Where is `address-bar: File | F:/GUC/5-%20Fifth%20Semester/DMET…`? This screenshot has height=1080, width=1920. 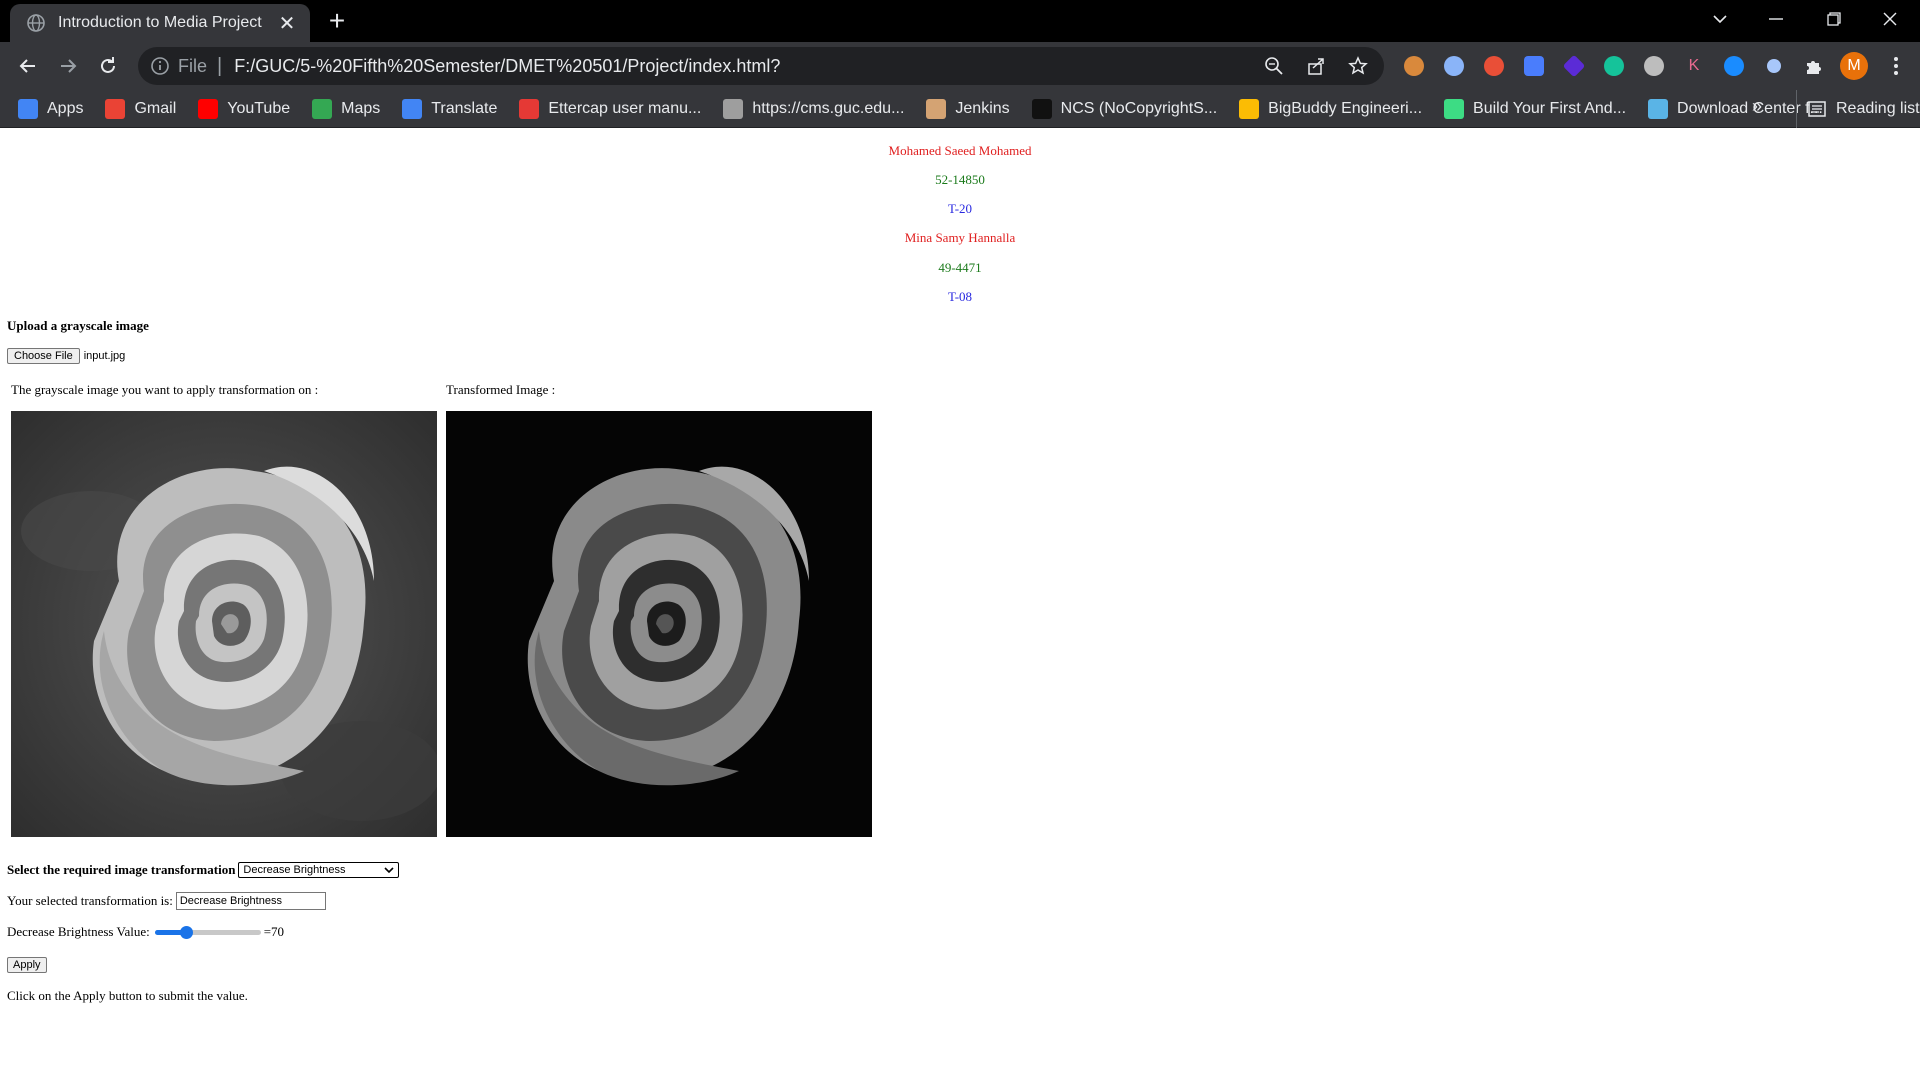
address-bar: File | F:/GUC/5-%20Fifth%20Semester/DMET… is located at coordinates (761, 66).